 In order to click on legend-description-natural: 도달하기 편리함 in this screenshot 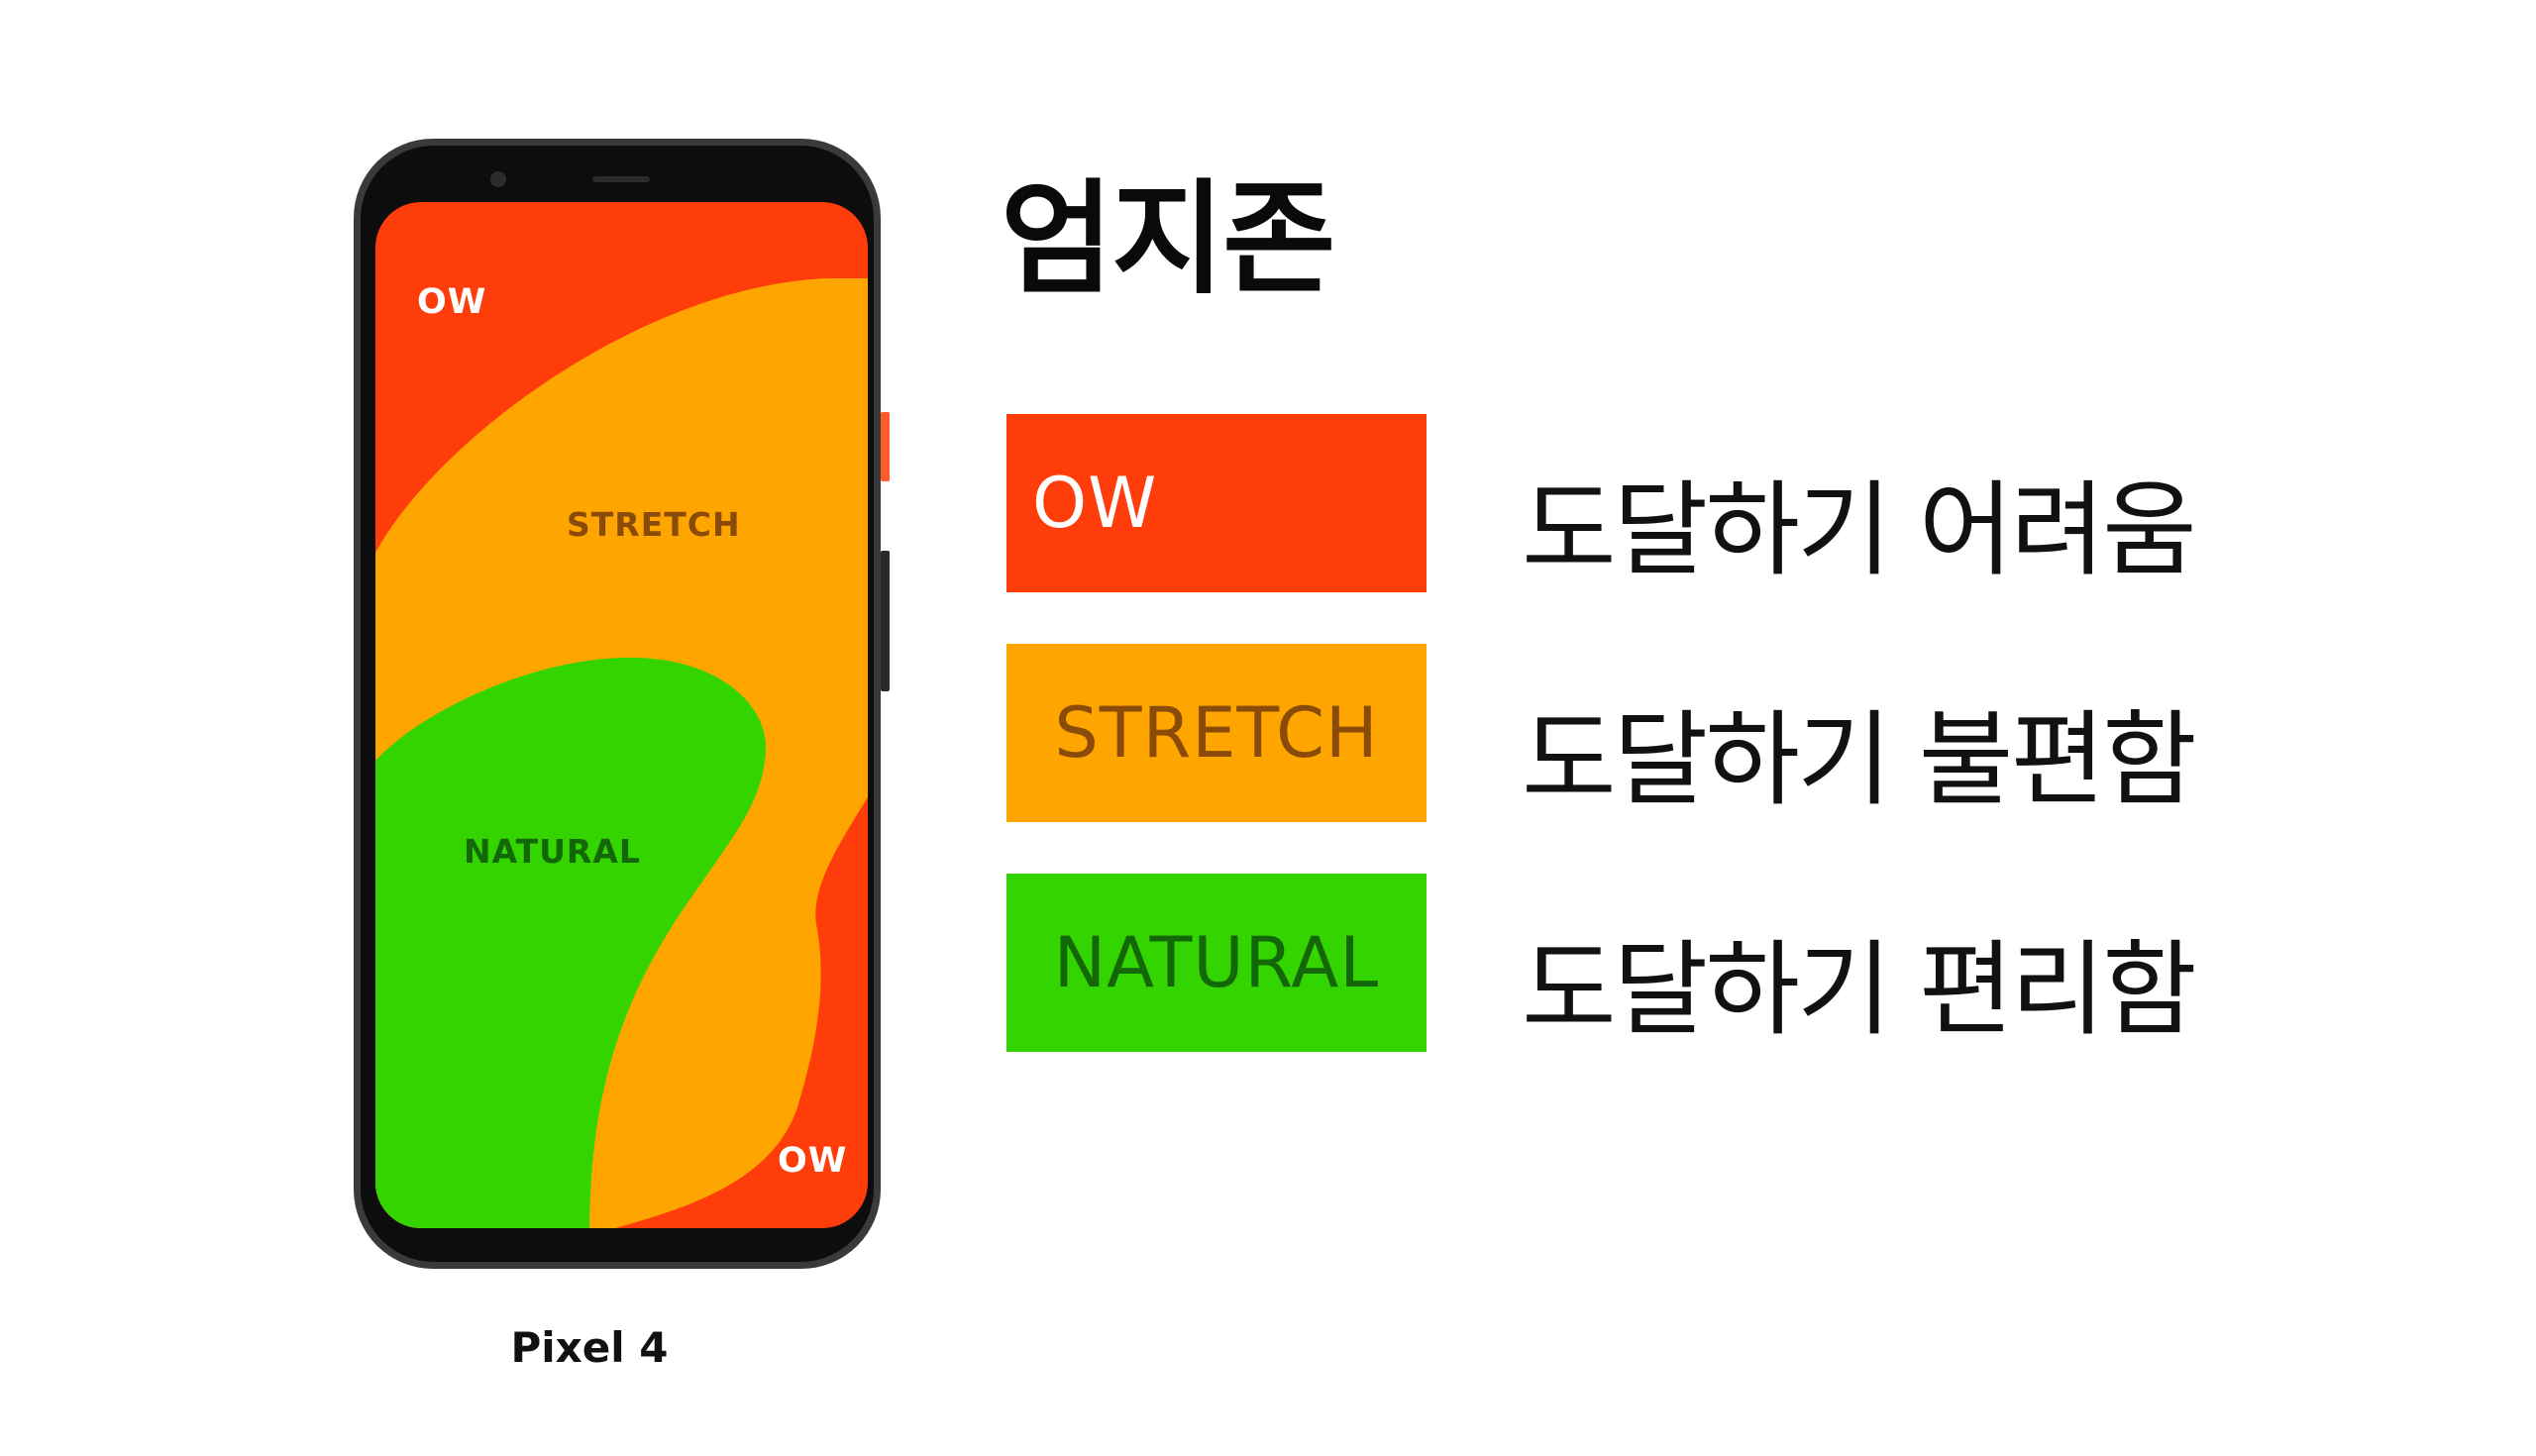, I will do `click(1859, 989)`.